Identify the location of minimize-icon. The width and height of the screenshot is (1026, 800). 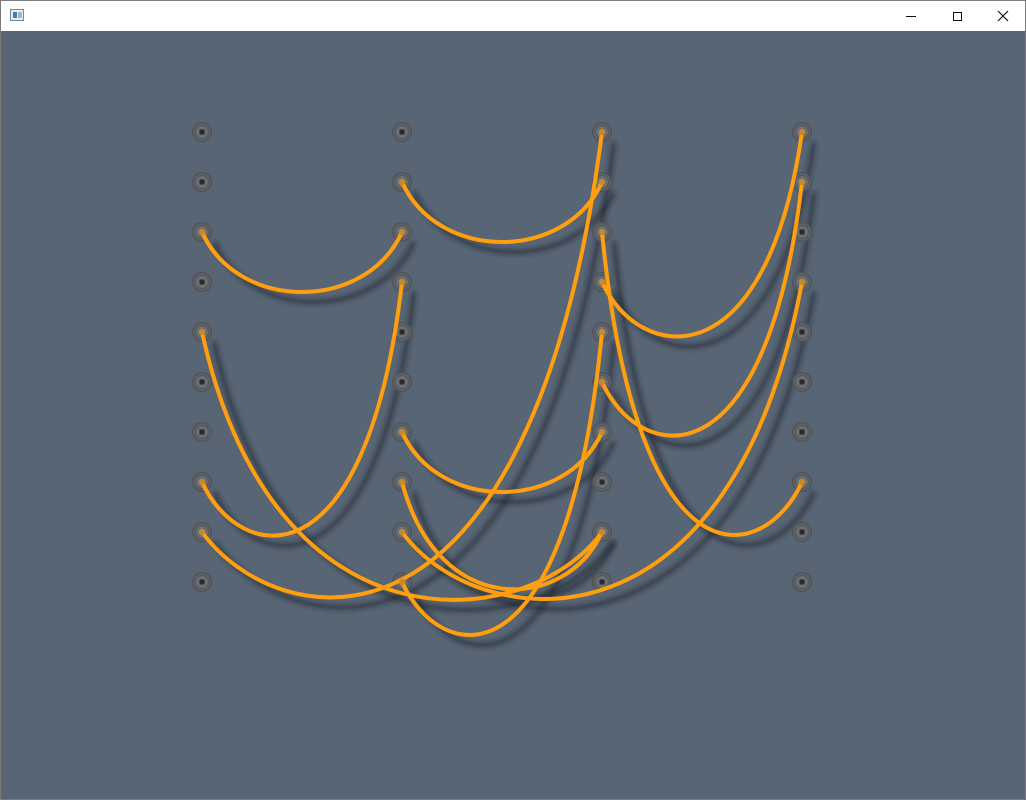
(911, 16).